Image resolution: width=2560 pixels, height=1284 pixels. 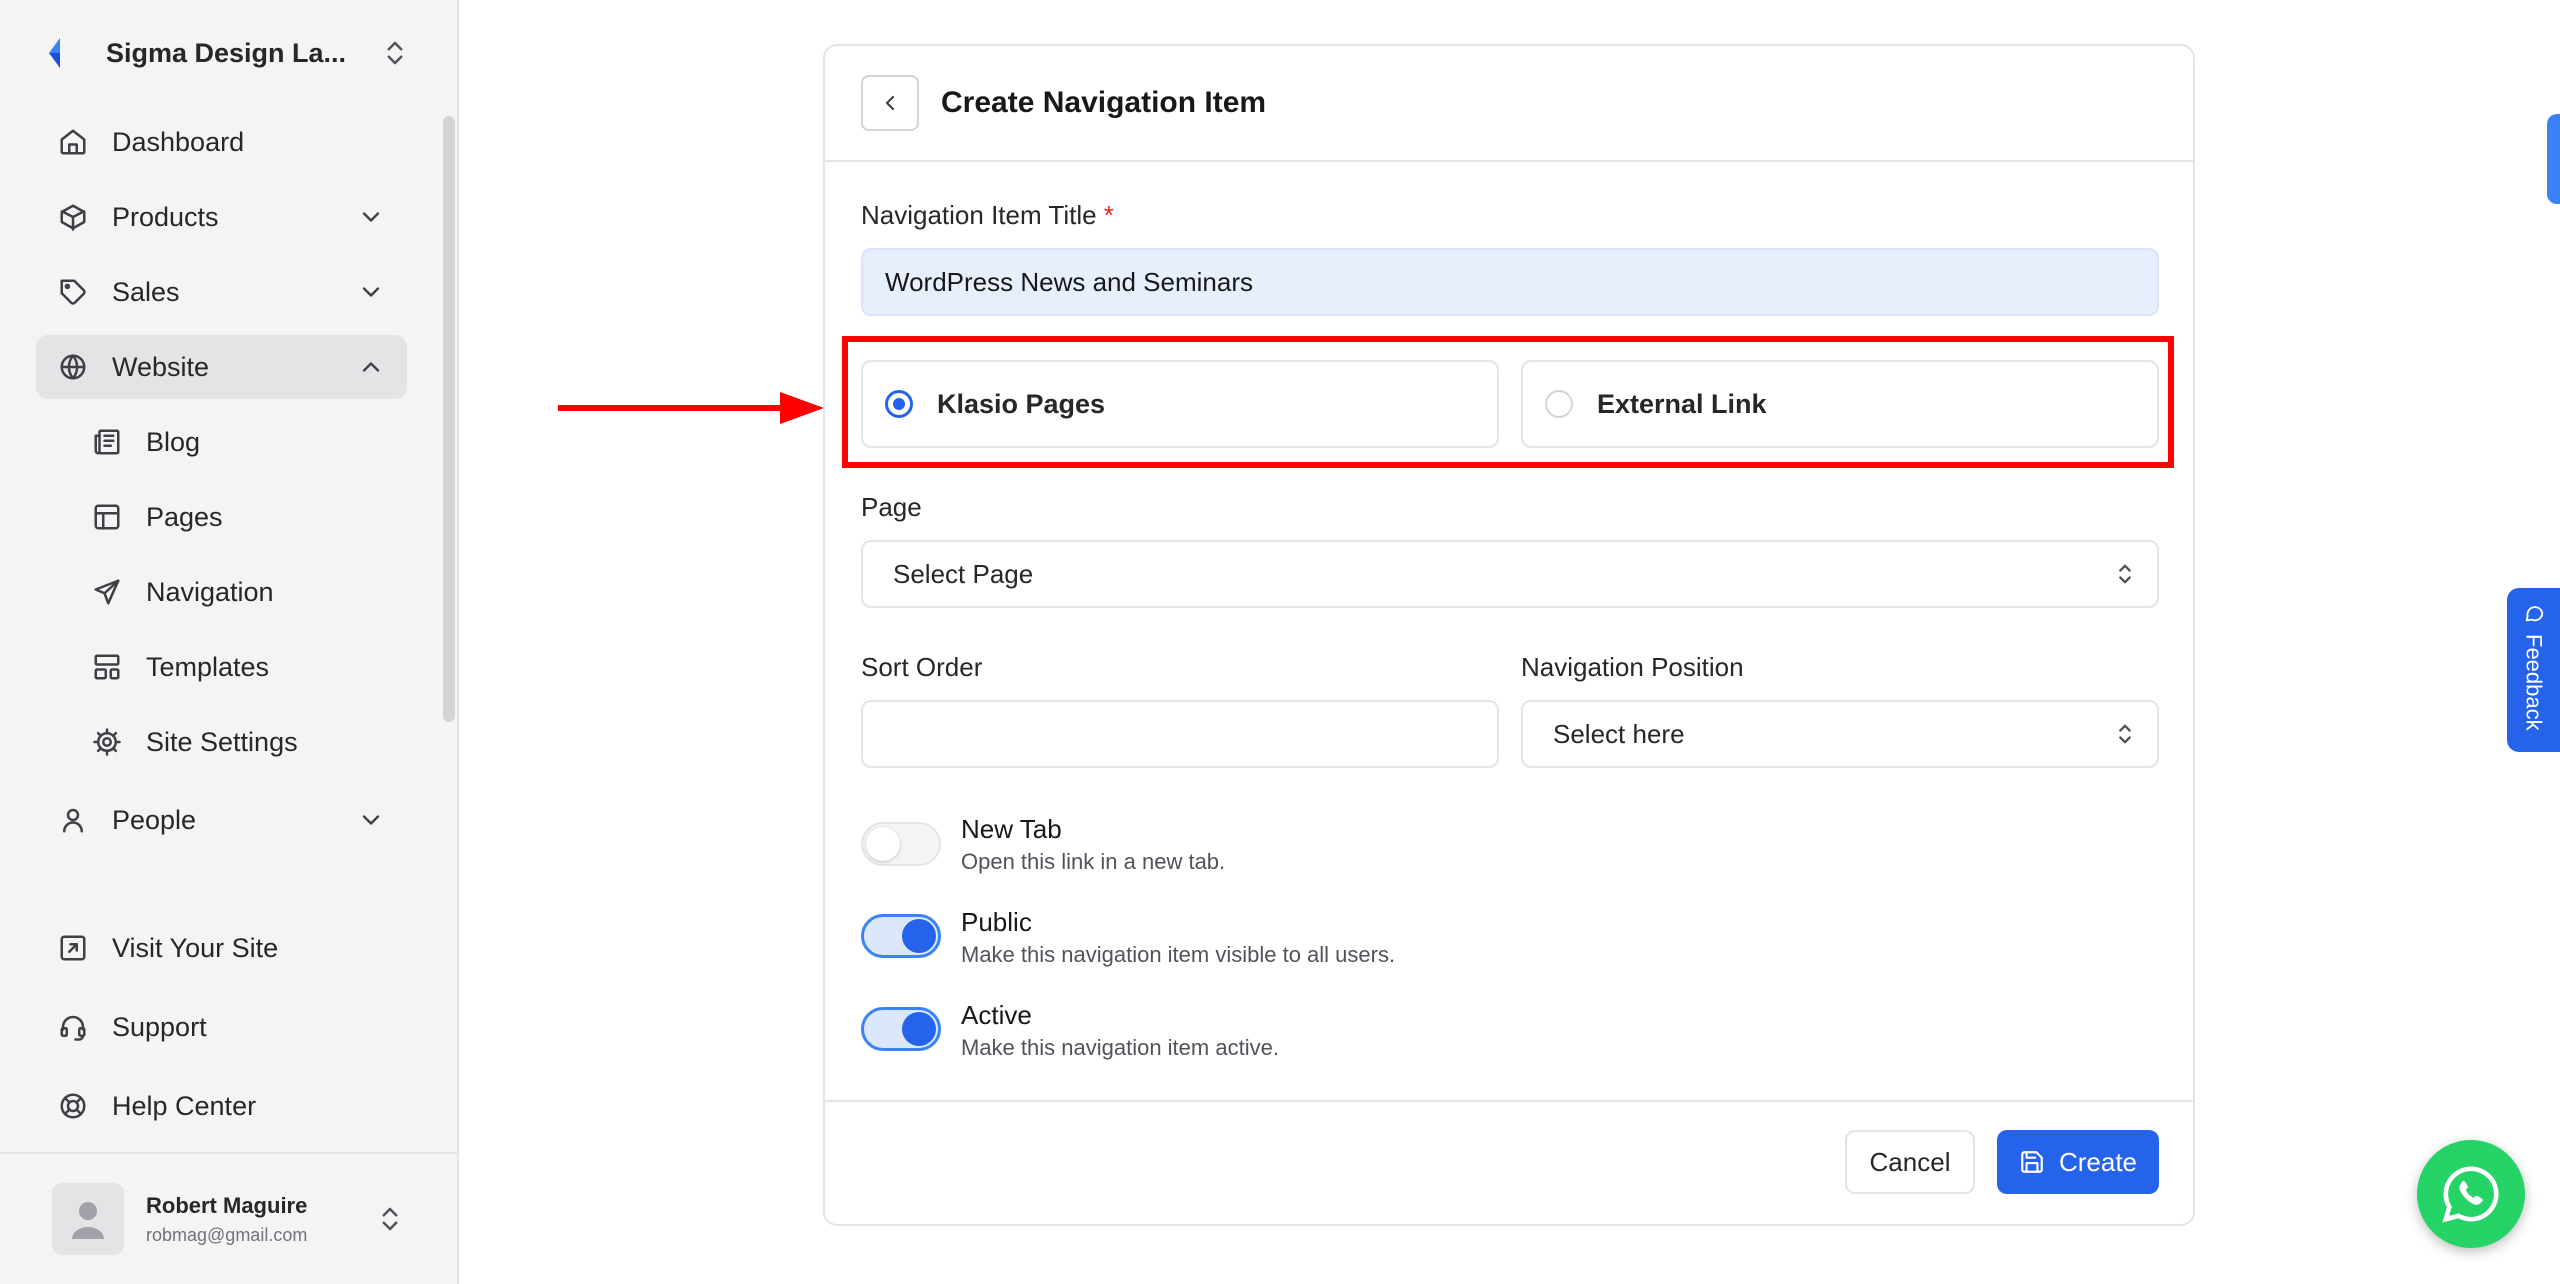 What do you see at coordinates (161, 366) in the screenshot?
I see `sidebar-item-label: Website` at bounding box center [161, 366].